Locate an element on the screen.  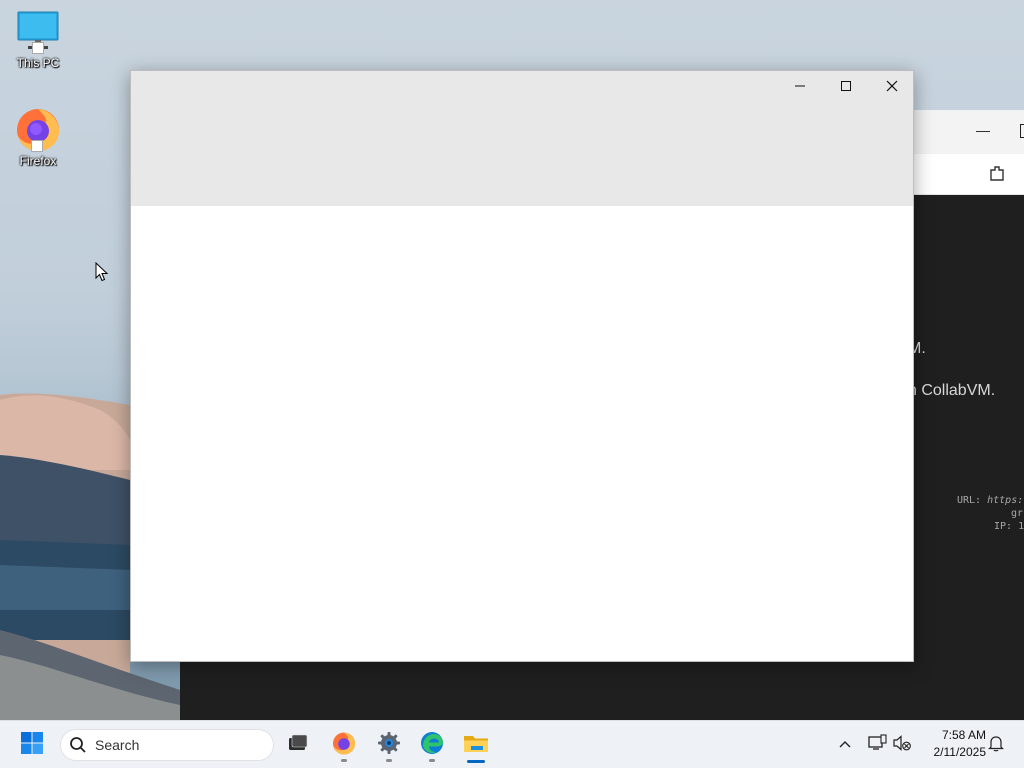
volume-button is located at coordinates (902, 745).